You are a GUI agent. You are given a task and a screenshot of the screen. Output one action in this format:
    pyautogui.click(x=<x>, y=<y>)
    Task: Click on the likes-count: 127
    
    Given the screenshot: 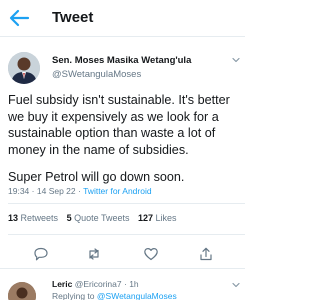 What is the action you would take?
    pyautogui.click(x=146, y=218)
    